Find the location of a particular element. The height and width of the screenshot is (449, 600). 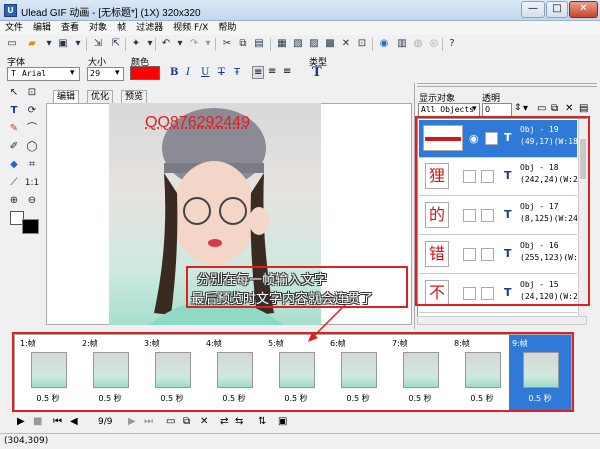

underline-button: U is located at coordinates (205, 72).